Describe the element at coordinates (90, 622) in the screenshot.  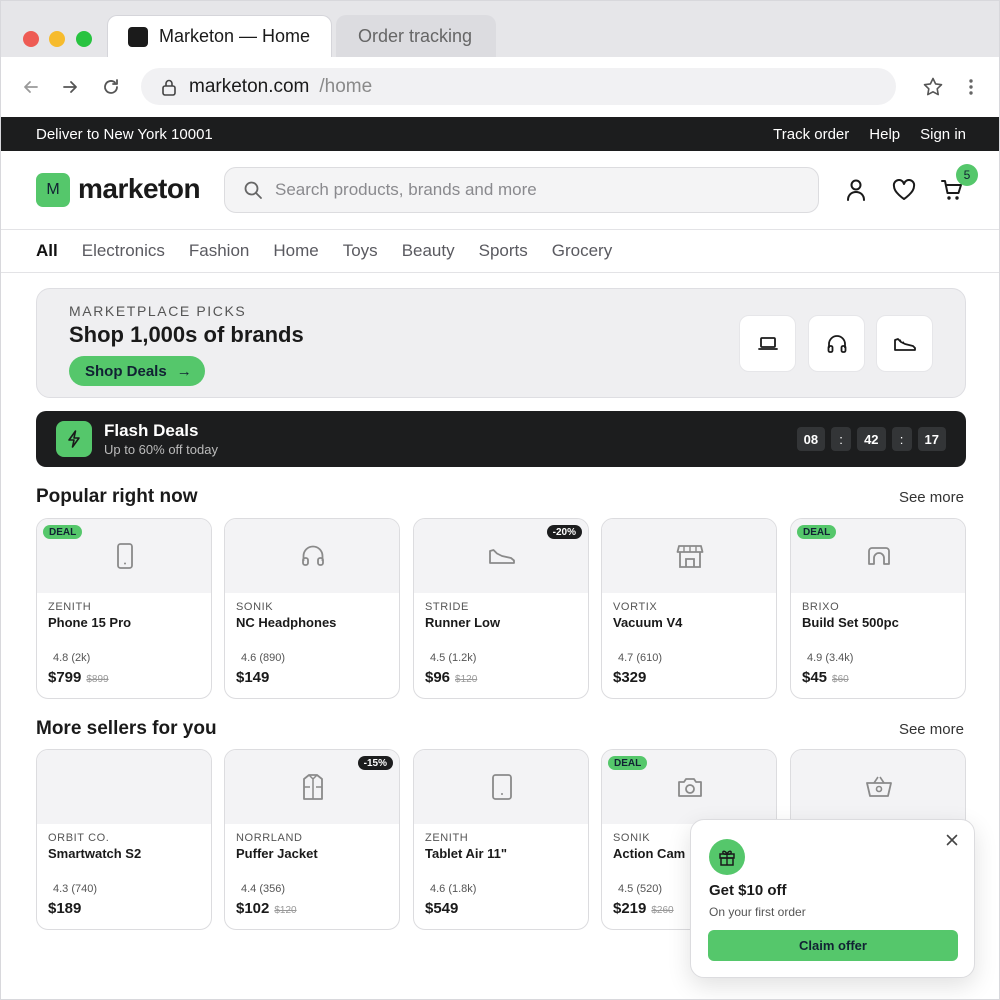
I see `product-name: Phone 15 Pro` at that location.